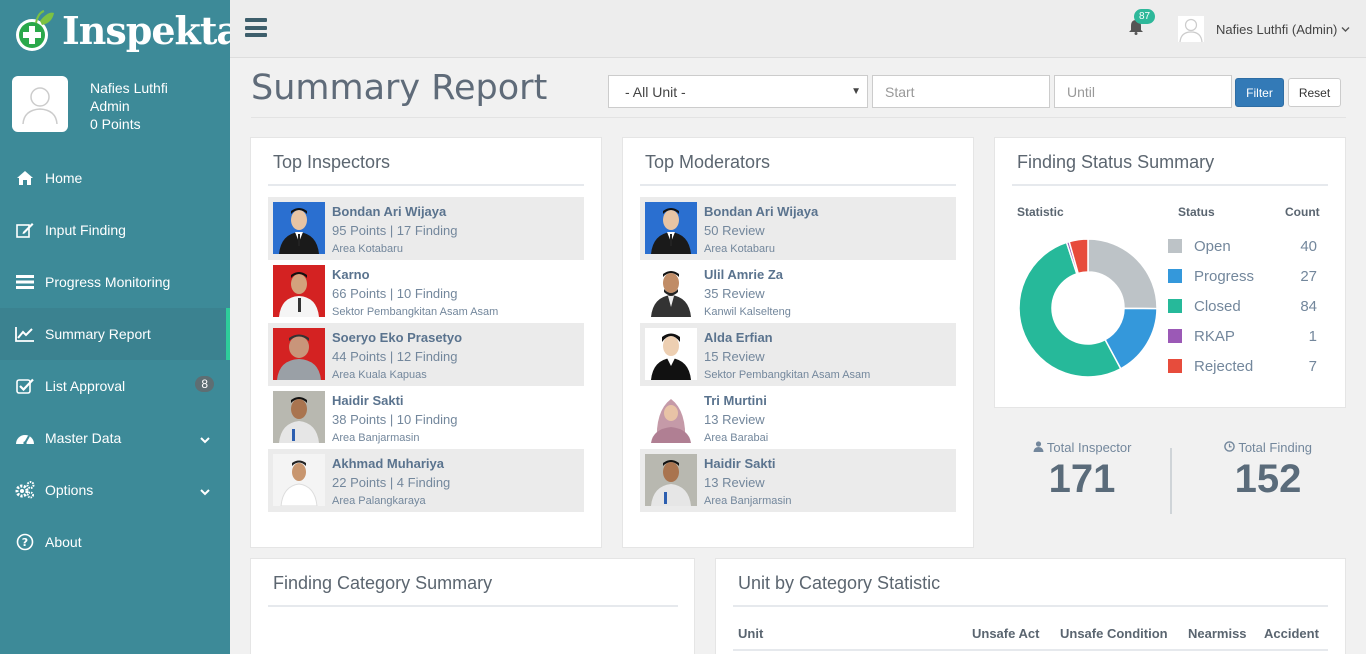 The width and height of the screenshot is (1366, 654). Describe the element at coordinates (1114, 633) in the screenshot. I see `column-header: Unsafe Condition` at that location.